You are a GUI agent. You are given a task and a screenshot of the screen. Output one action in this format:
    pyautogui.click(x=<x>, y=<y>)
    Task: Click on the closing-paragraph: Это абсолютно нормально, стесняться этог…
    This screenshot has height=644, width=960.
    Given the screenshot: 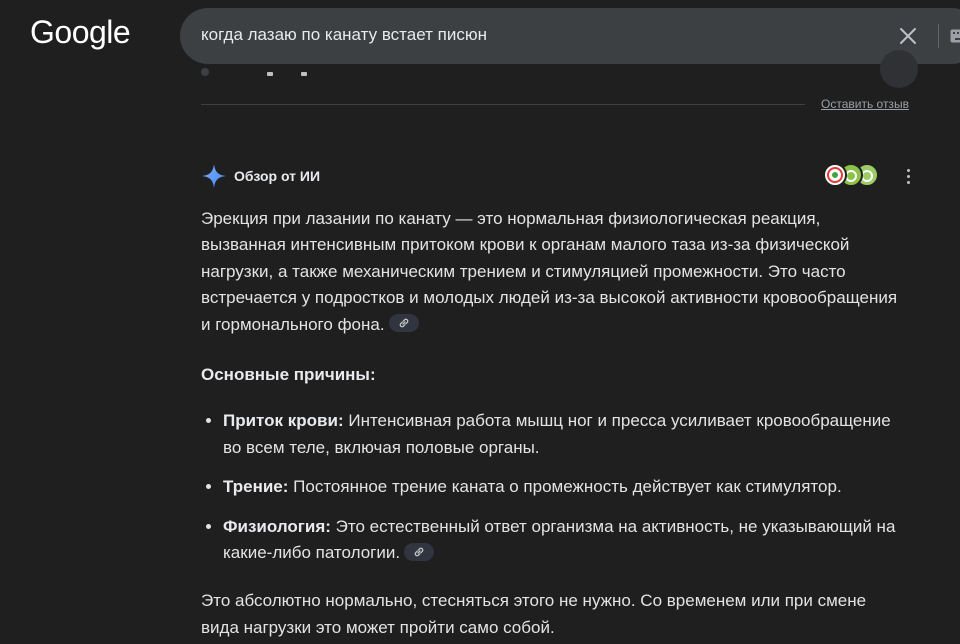 What is the action you would take?
    pyautogui.click(x=534, y=614)
    